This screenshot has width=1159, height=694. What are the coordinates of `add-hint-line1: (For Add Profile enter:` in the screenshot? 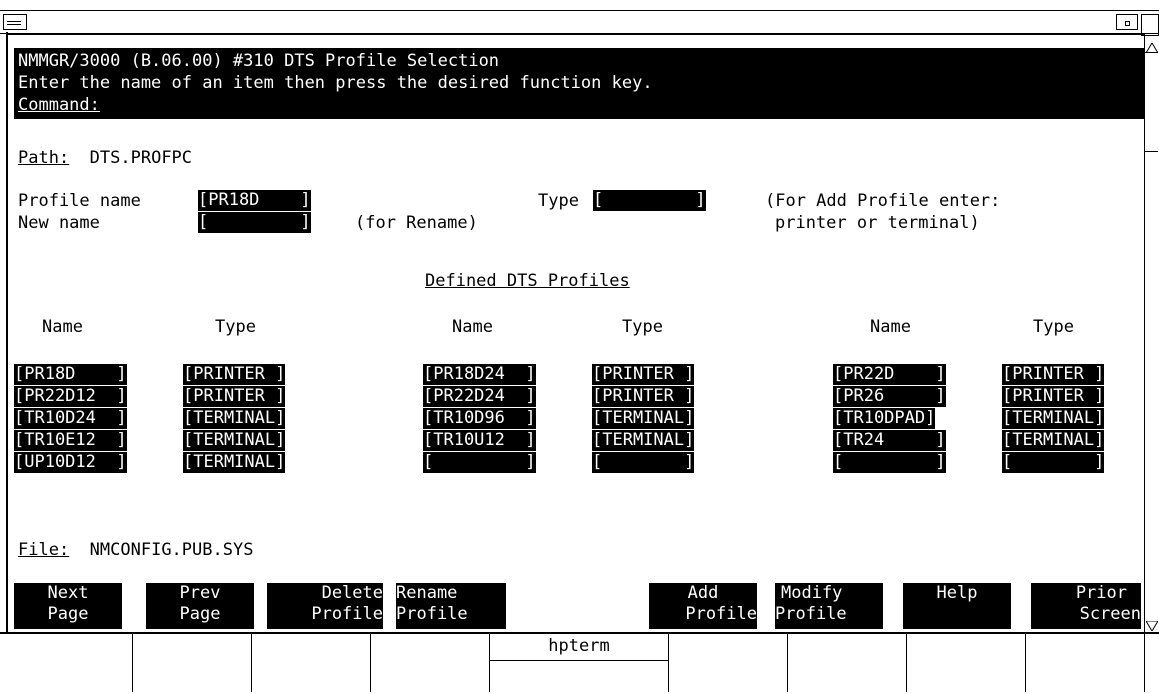 It's located at (883, 201).